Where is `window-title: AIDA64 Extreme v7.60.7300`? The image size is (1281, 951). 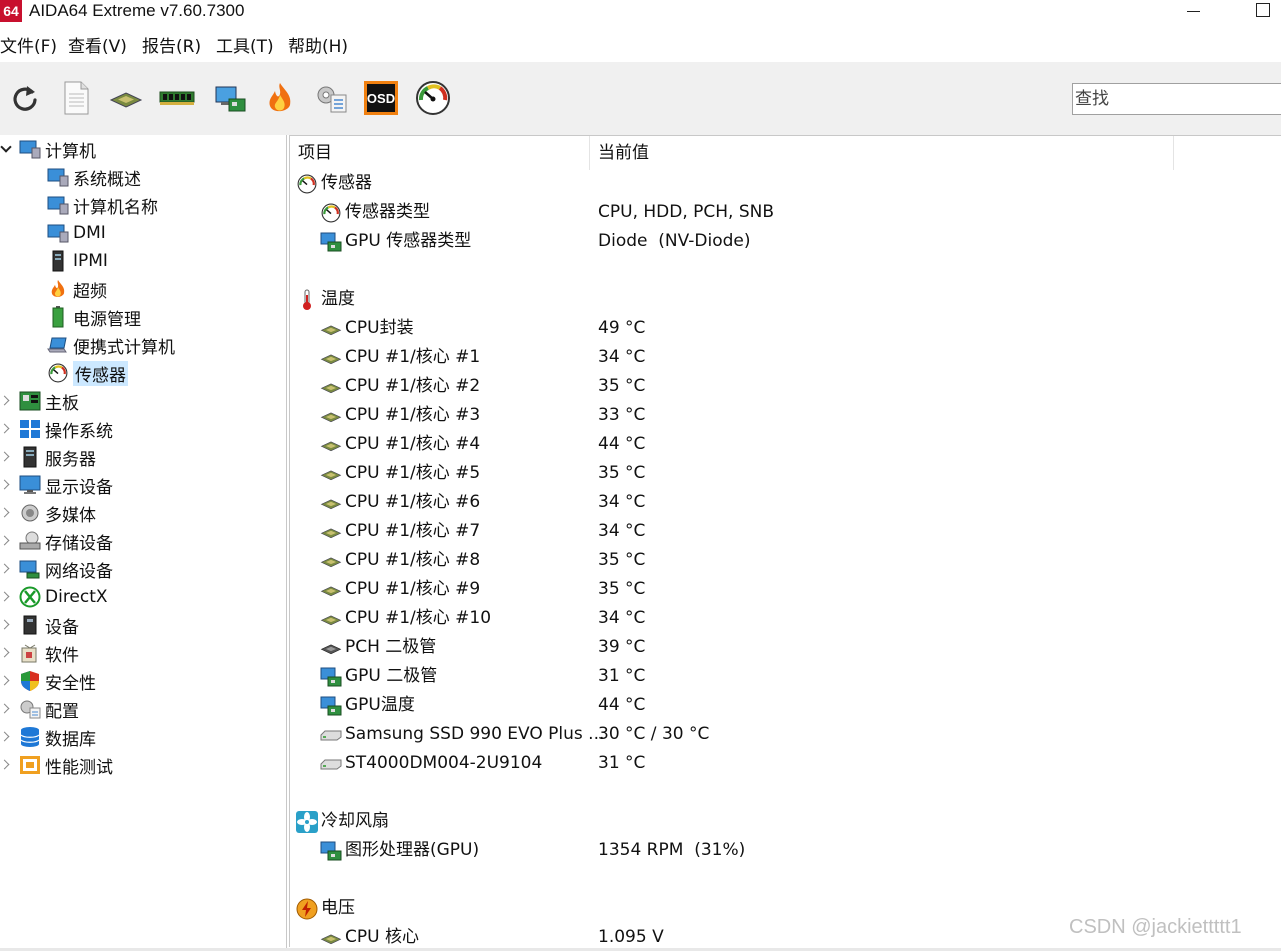 window-title: AIDA64 Extreme v7.60.7300 is located at coordinates (137, 10).